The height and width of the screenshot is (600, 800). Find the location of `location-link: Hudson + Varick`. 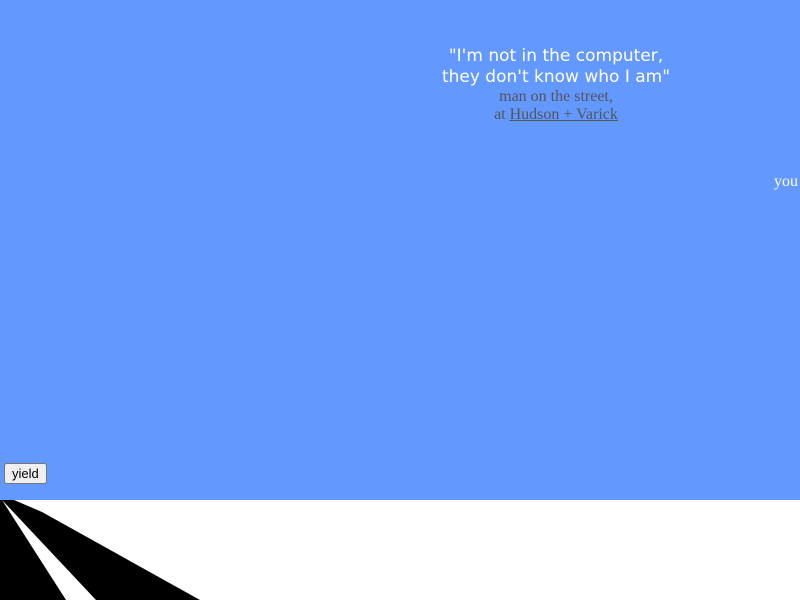

location-link: Hudson + Varick is located at coordinates (564, 114).